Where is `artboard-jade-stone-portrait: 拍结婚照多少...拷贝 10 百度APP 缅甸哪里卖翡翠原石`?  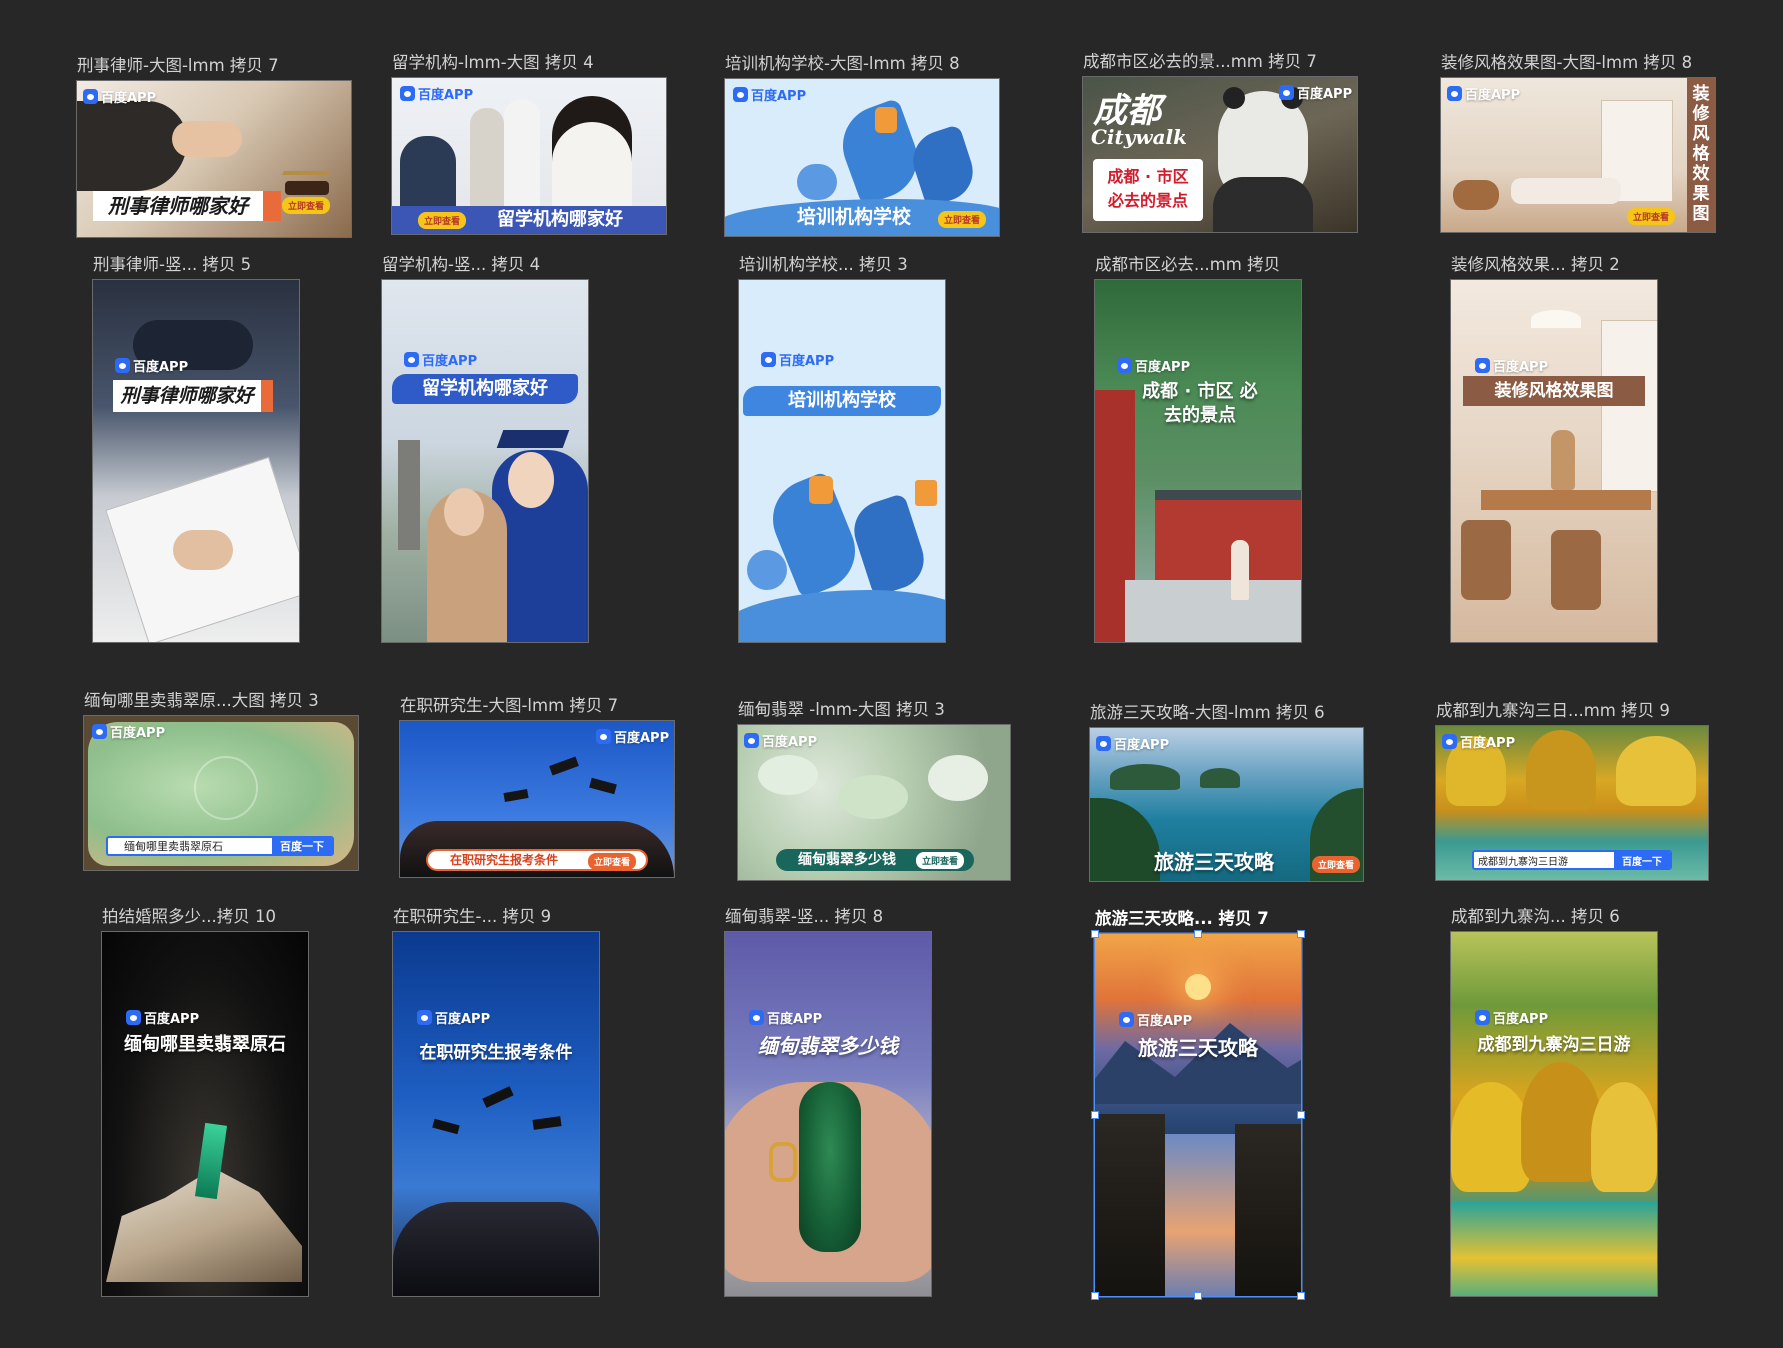
artboard-jade-stone-portrait: 拍结婚照多少...拷贝 10 百度APP 缅甸哪里卖翡翠原石 is located at coordinates (205, 1101).